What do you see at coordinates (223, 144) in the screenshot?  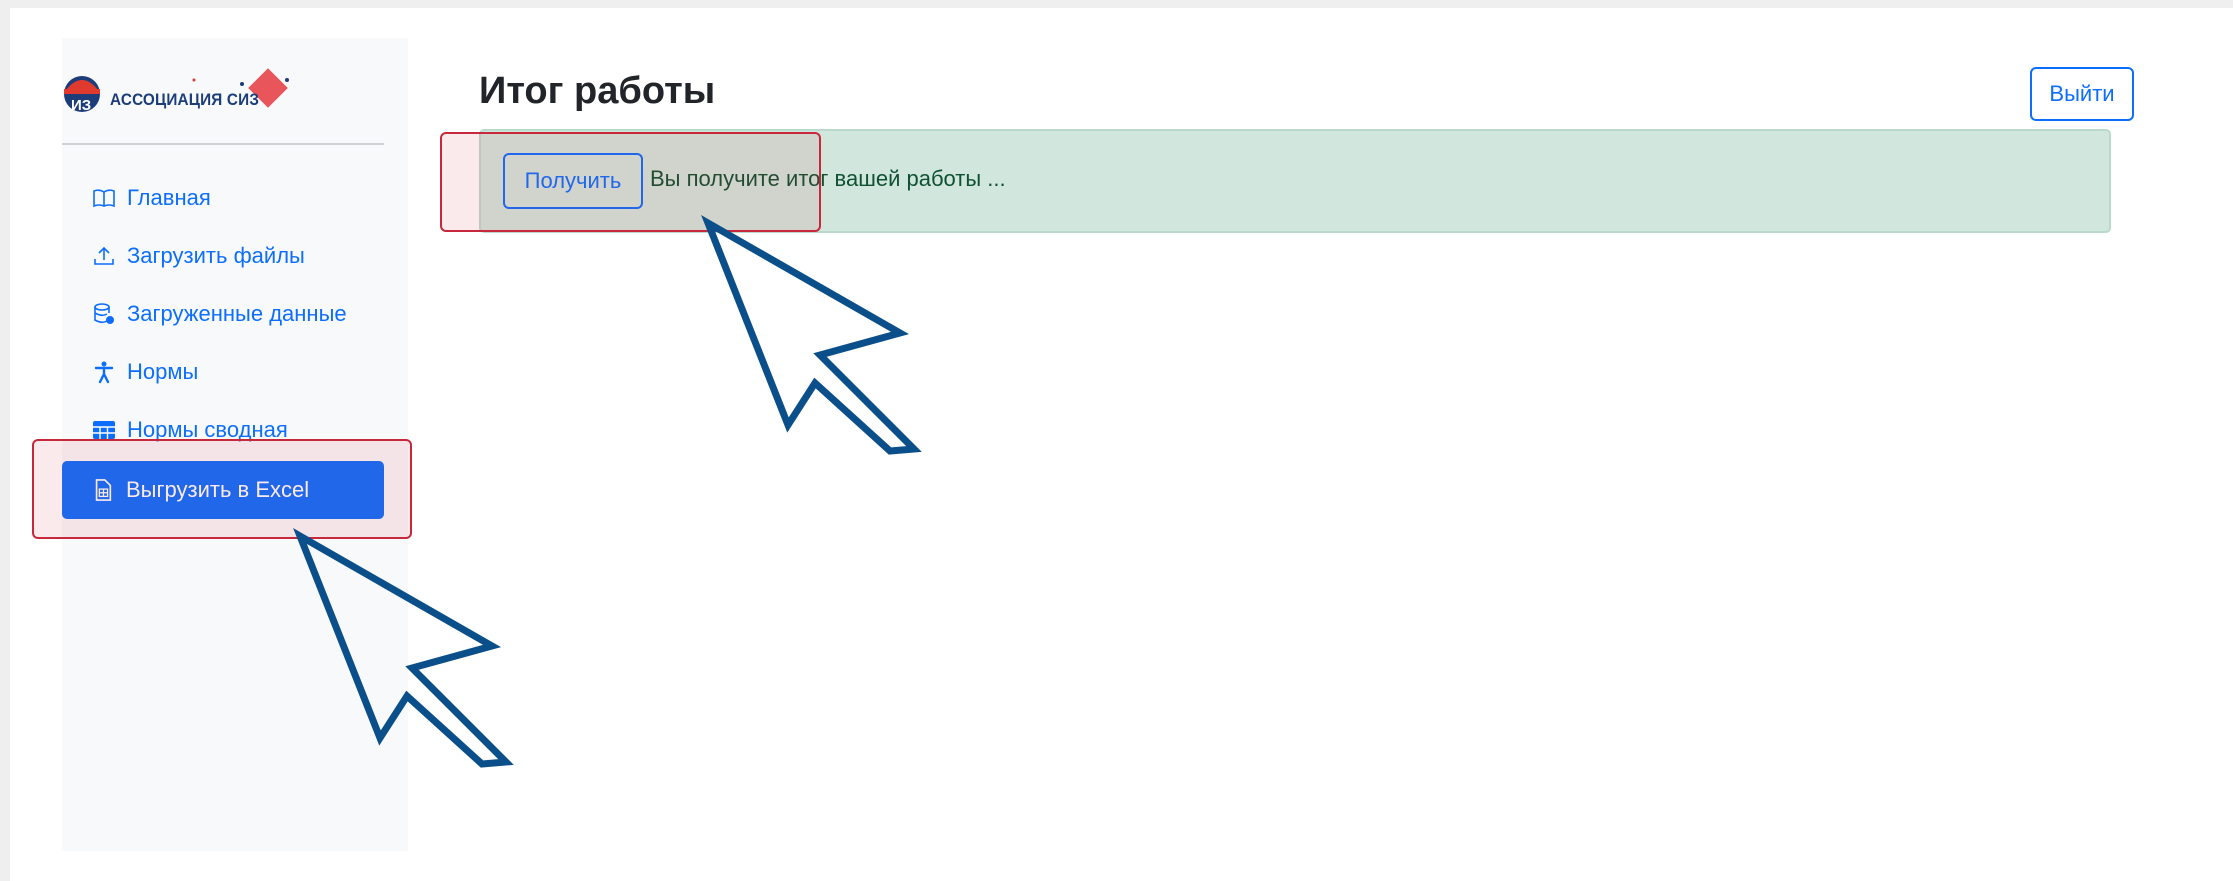 I see `sidebar-divider` at bounding box center [223, 144].